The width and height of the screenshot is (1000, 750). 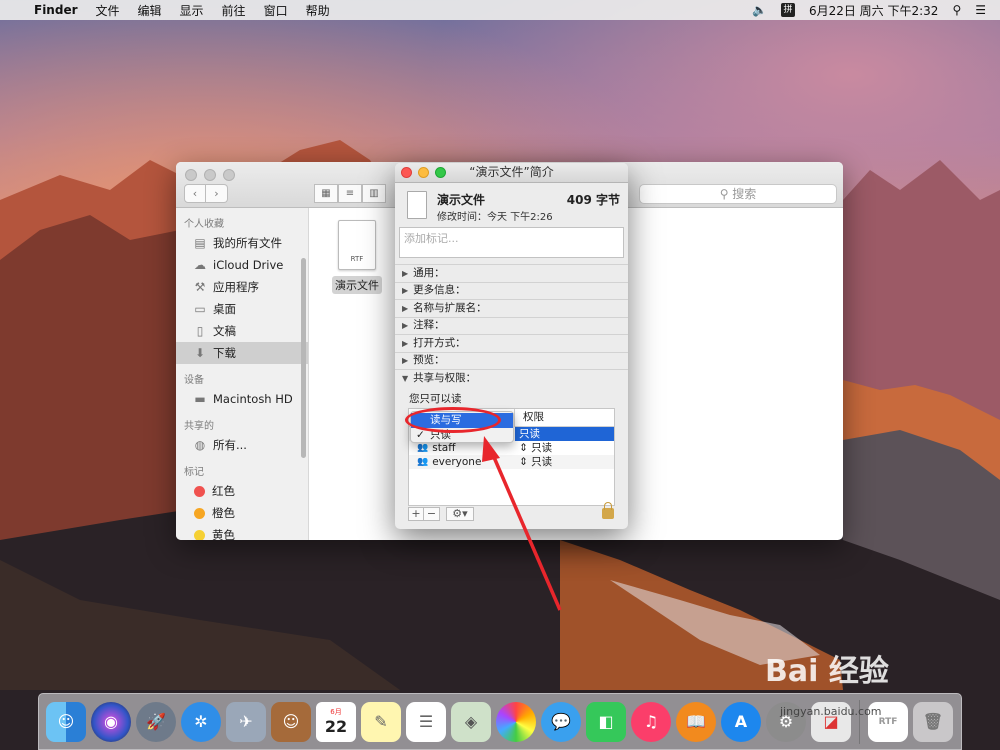 What do you see at coordinates (445, 377) in the screenshot?
I see `section-label: 共享与权限：` at bounding box center [445, 377].